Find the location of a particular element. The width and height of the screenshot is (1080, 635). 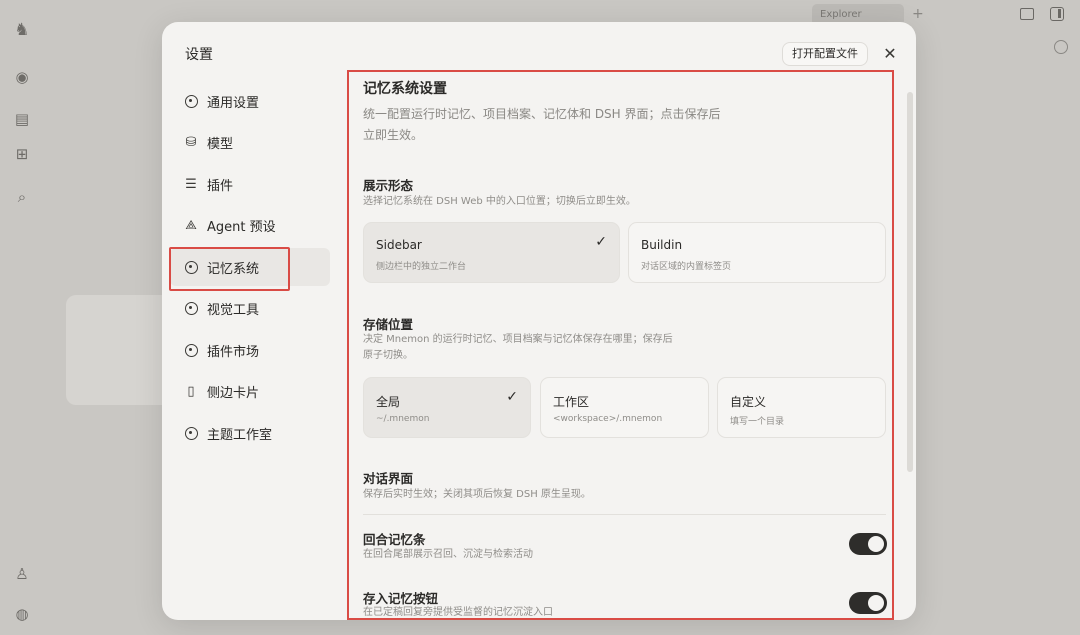

display-description: 选择记忆系统在 DSH Web 中的入口位置；切换后立即生效。 is located at coordinates (499, 201).